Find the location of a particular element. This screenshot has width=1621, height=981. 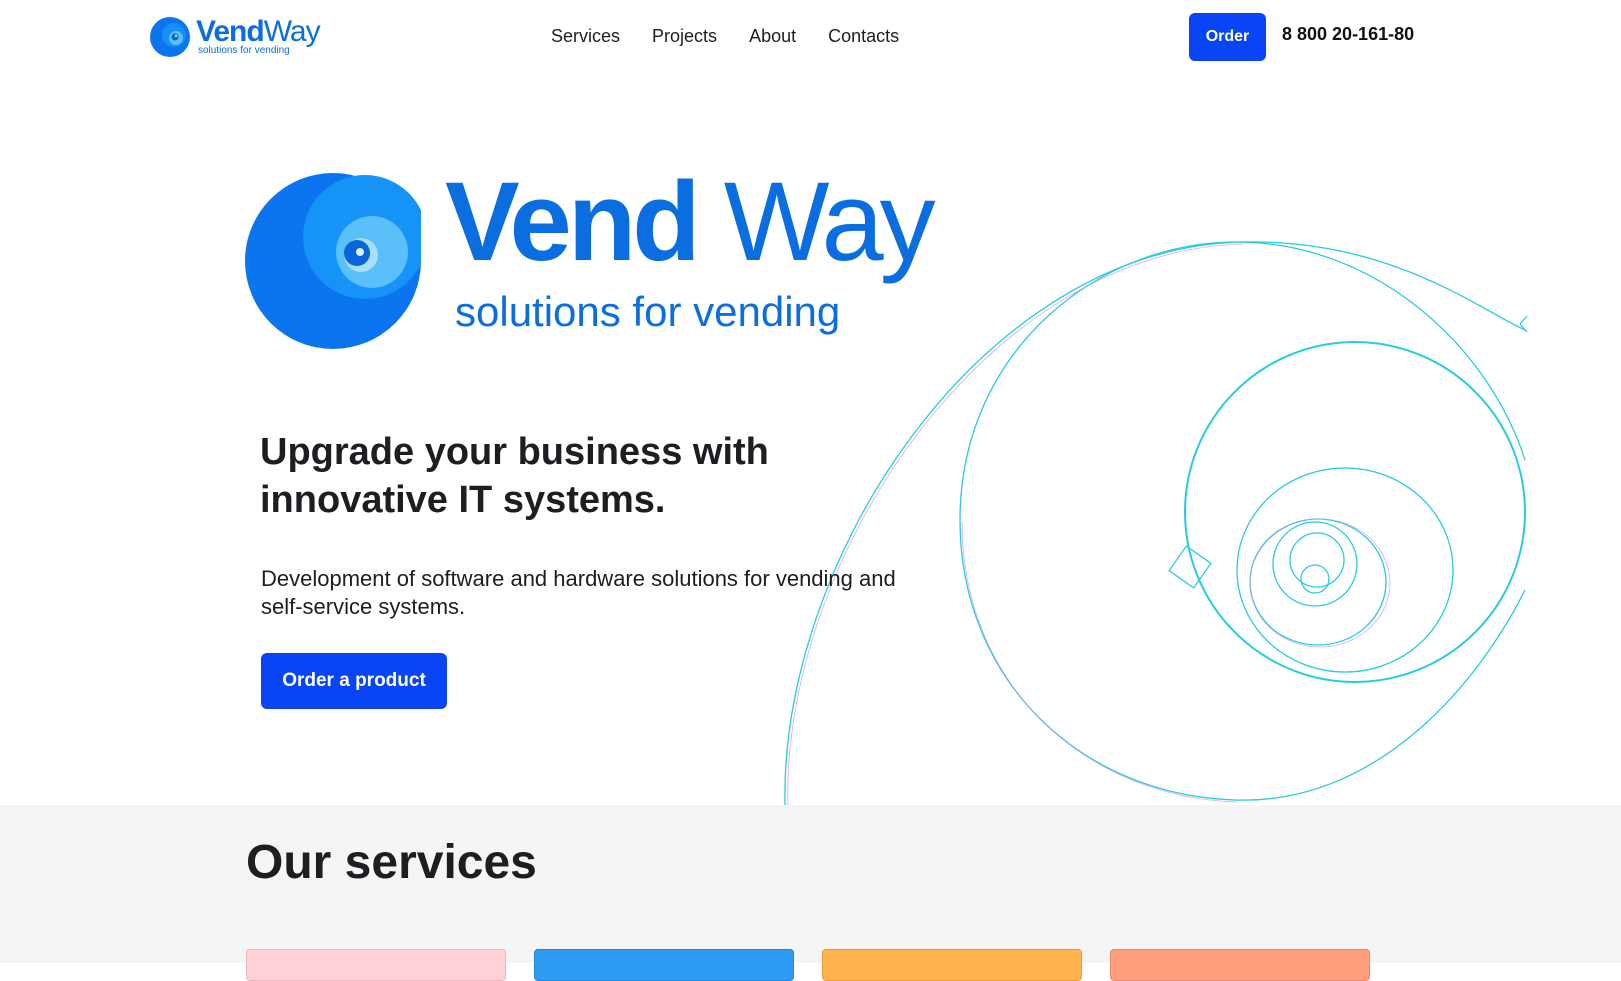

order-button: Order is located at coordinates (1227, 37).